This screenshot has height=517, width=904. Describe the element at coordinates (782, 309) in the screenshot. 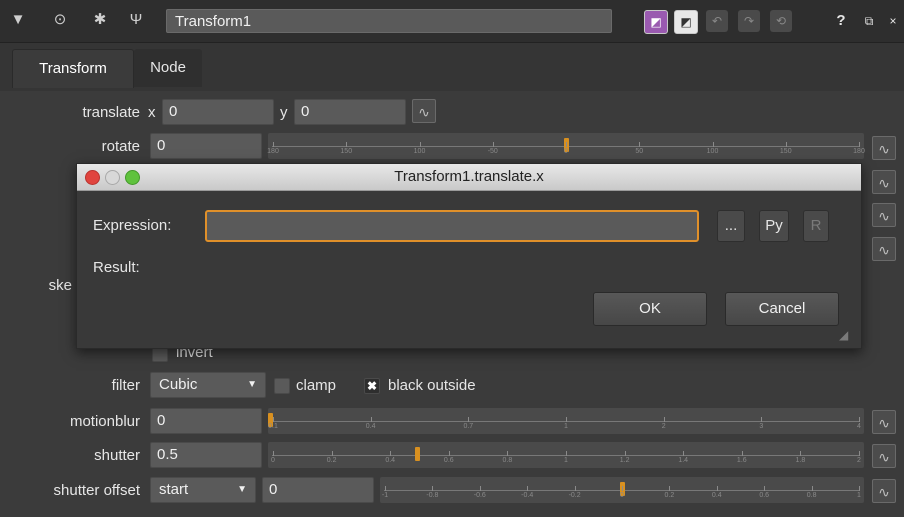

I see `cancel-button: Cancel` at that location.